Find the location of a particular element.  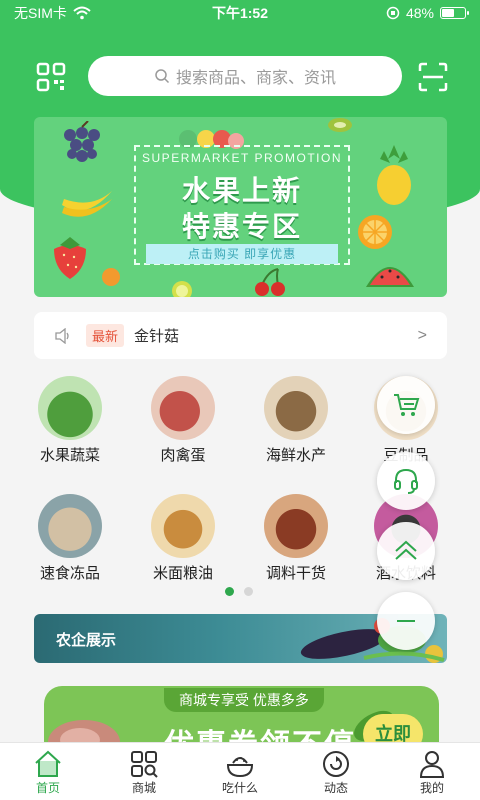

food-bowl-icon is located at coordinates (240, 767).